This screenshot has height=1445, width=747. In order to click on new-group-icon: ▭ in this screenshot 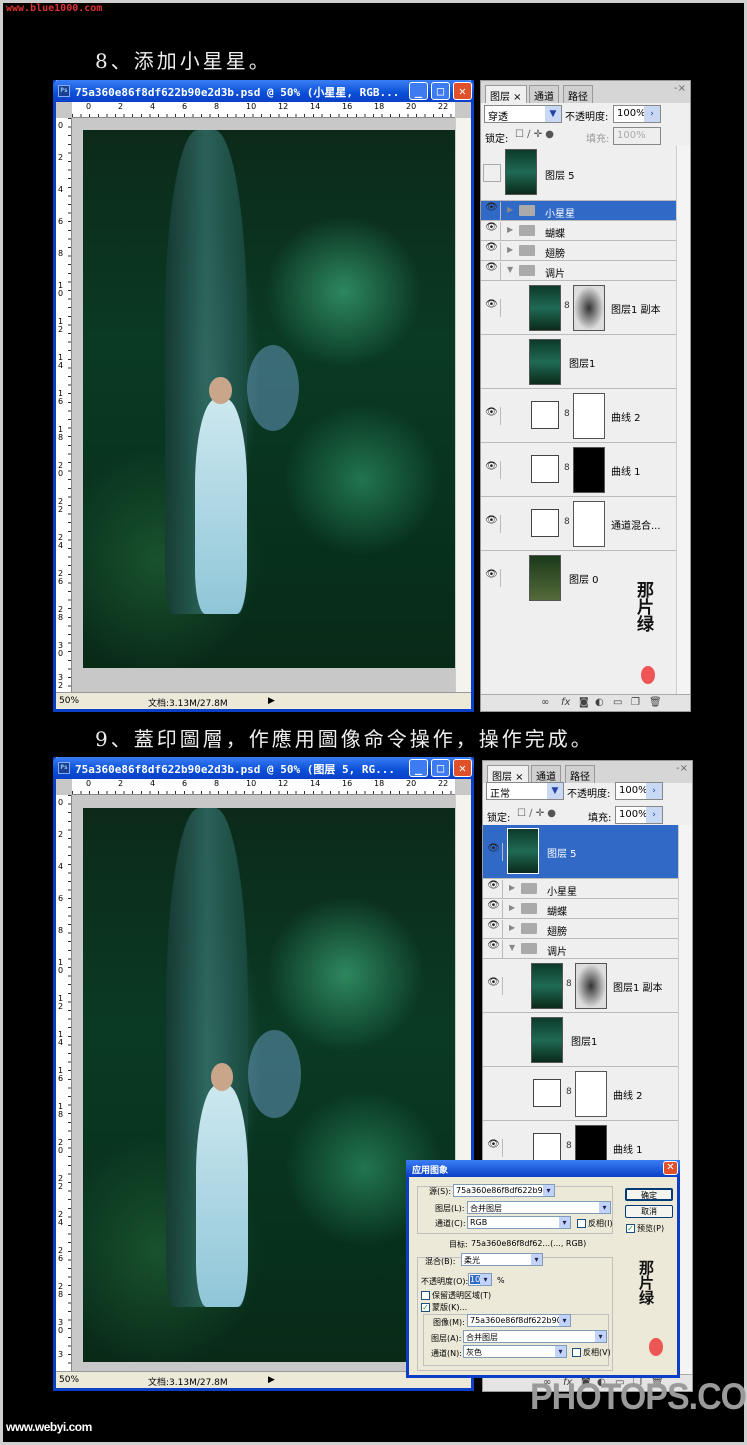, I will do `click(617, 702)`.